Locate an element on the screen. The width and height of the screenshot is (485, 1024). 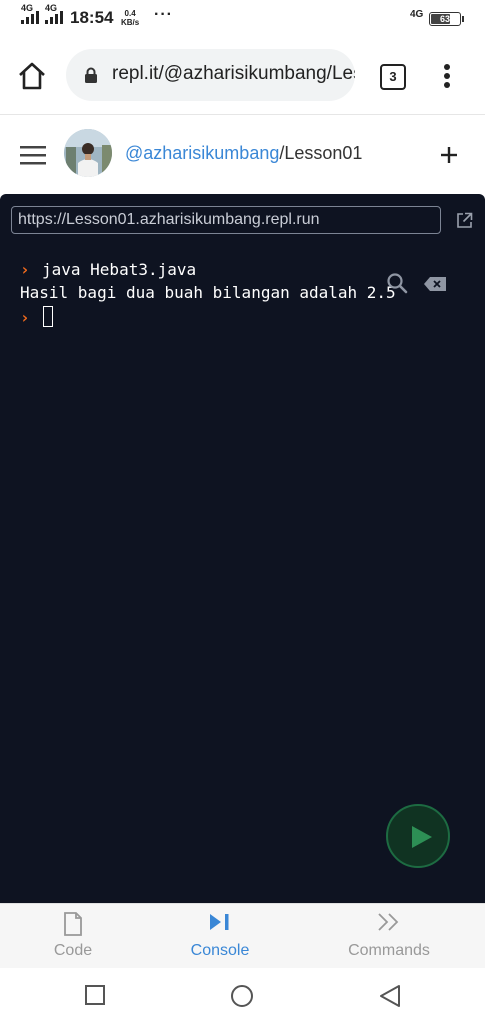
avatar is located at coordinates (88, 153).